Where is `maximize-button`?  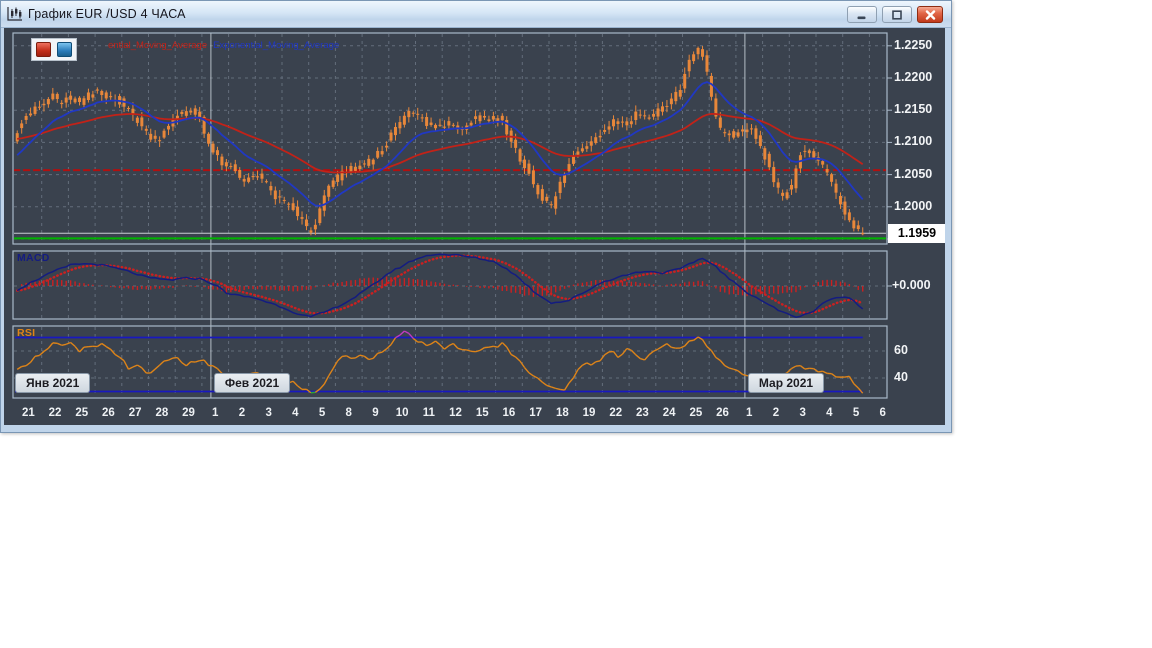 maximize-button is located at coordinates (897, 14).